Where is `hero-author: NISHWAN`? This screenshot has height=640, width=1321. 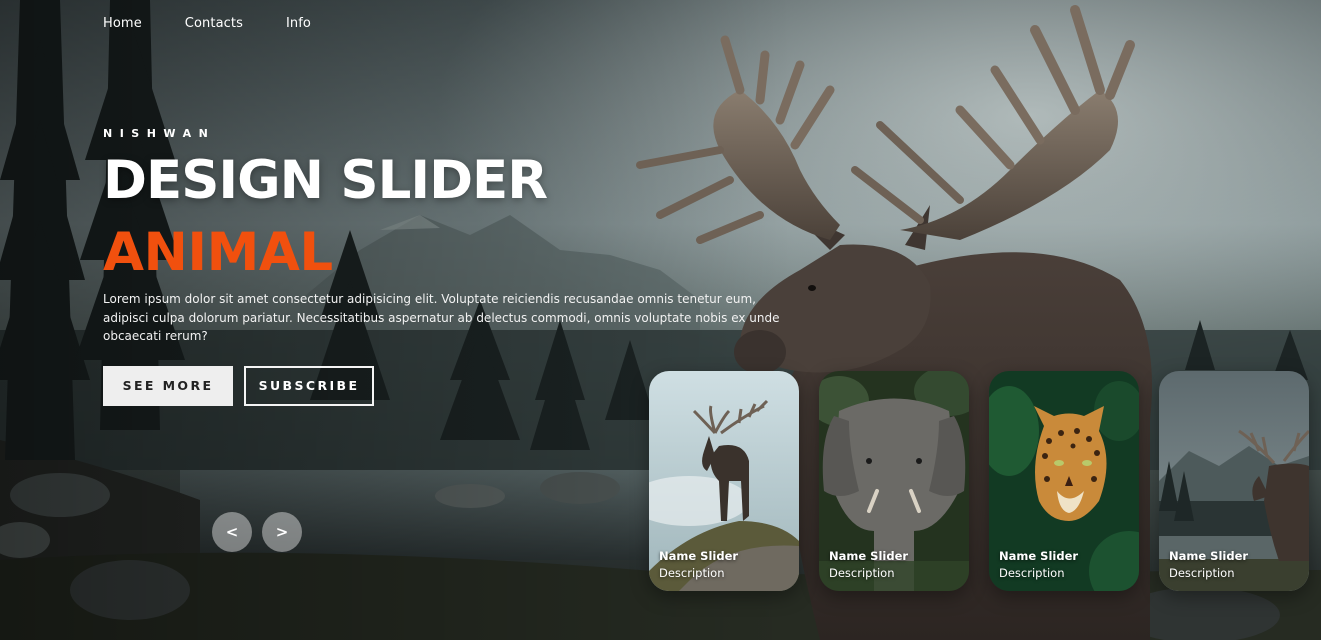 hero-author: NISHWAN is located at coordinates (159, 133).